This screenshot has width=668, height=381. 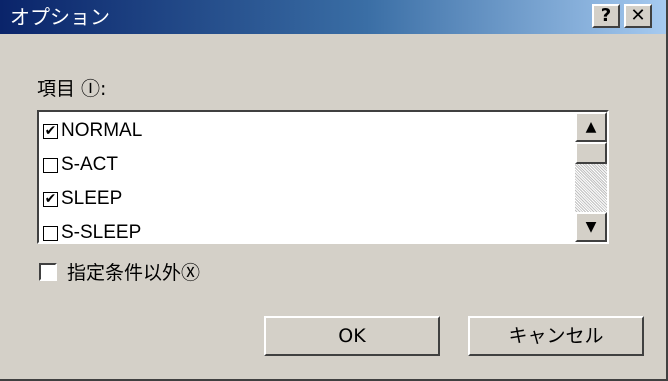 What do you see at coordinates (50, 233) in the screenshot?
I see `checkbox-s-sleep` at bounding box center [50, 233].